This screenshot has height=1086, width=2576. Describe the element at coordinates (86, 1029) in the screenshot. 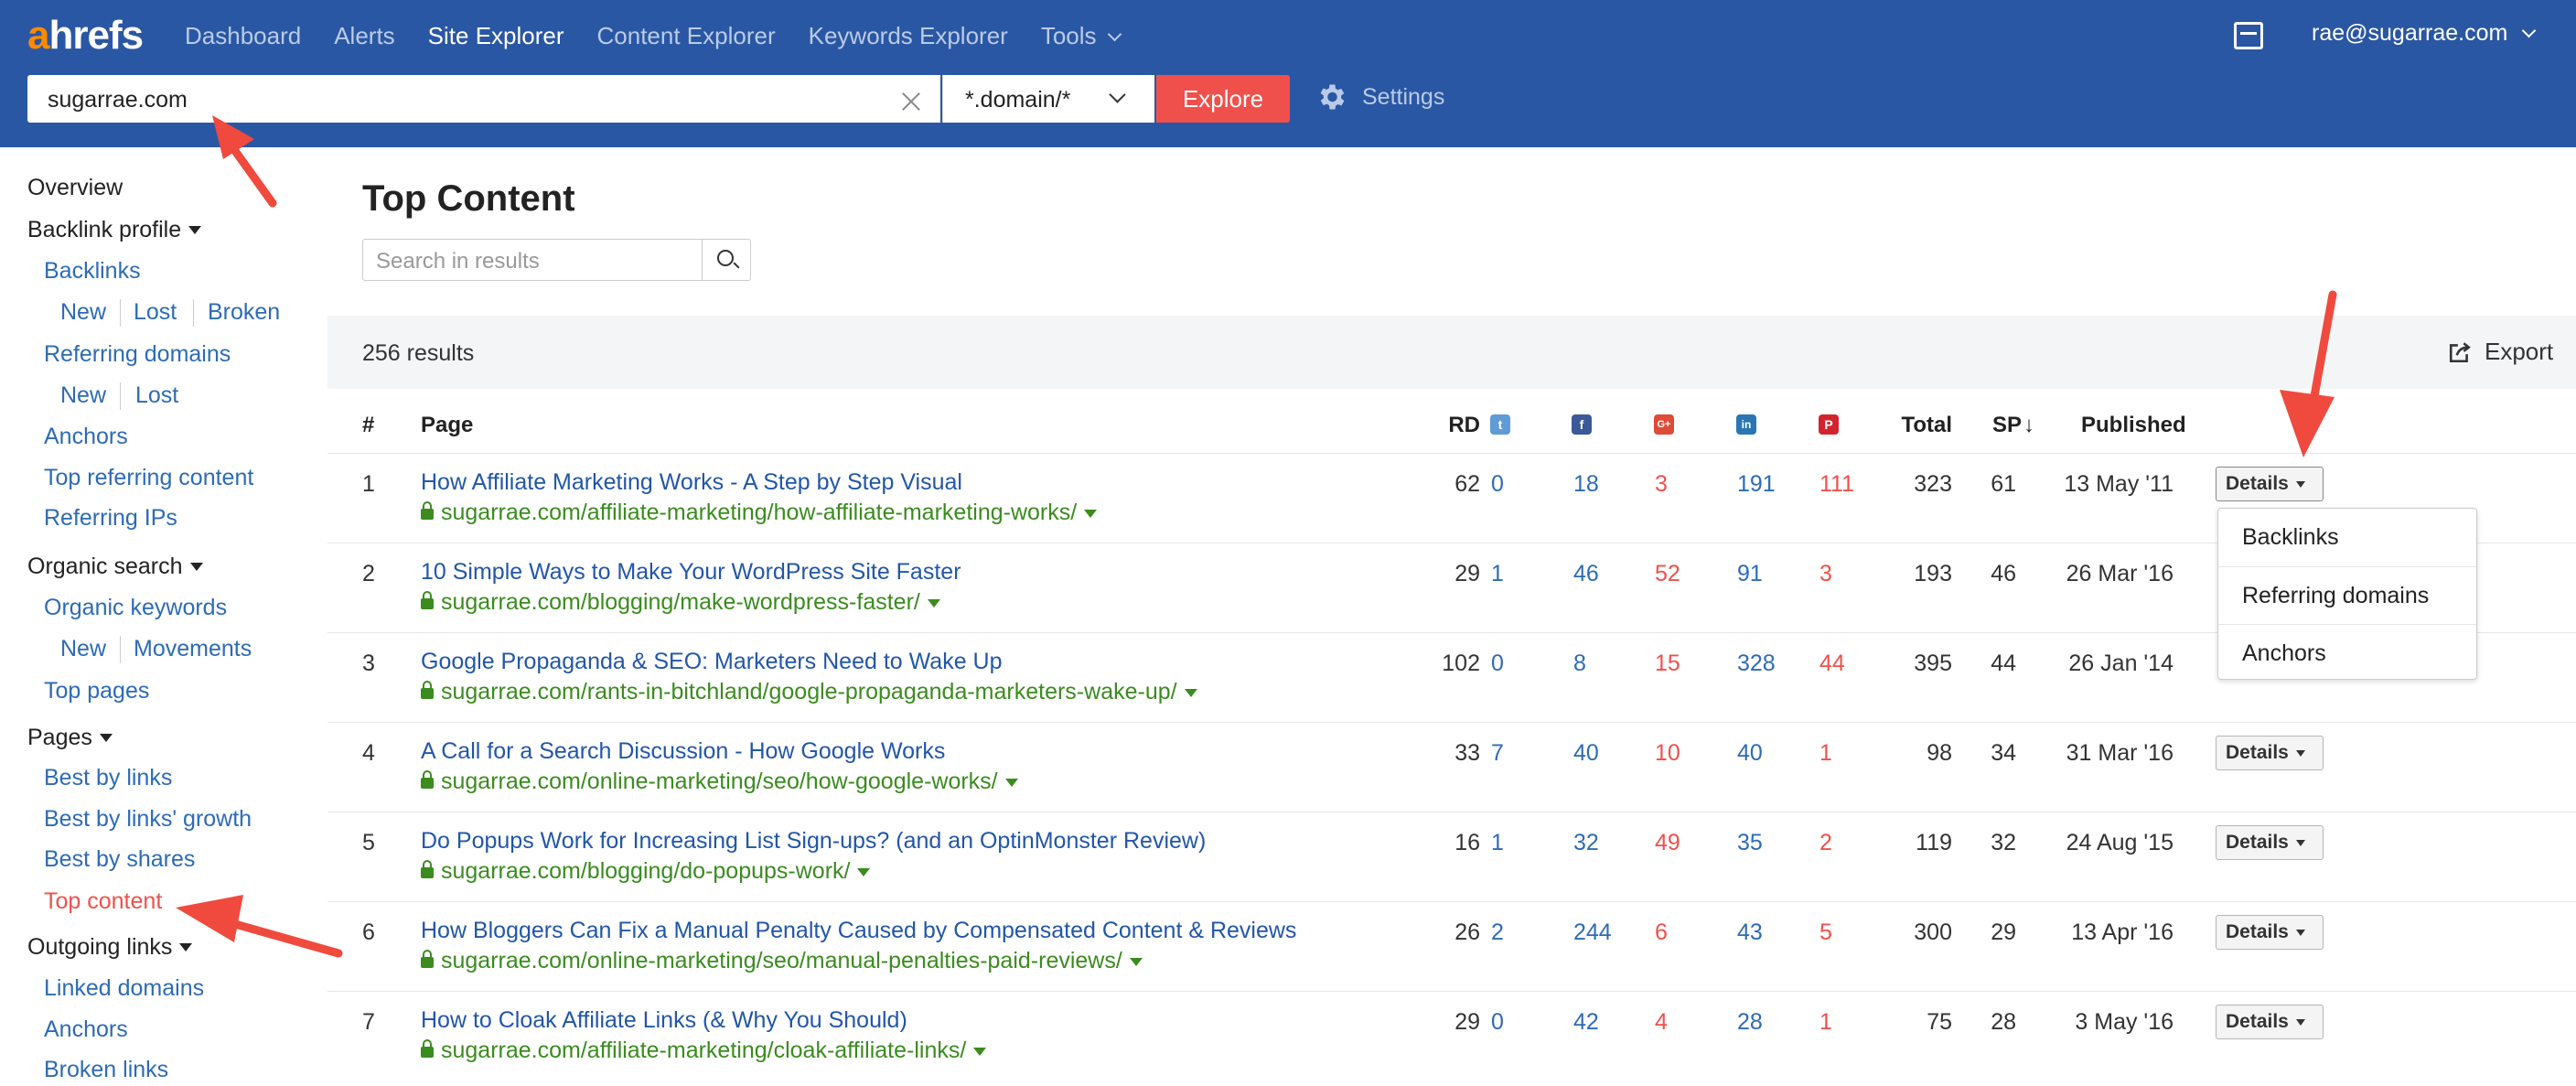

I see `sidebar-outgoing-anchors: Anchors` at that location.